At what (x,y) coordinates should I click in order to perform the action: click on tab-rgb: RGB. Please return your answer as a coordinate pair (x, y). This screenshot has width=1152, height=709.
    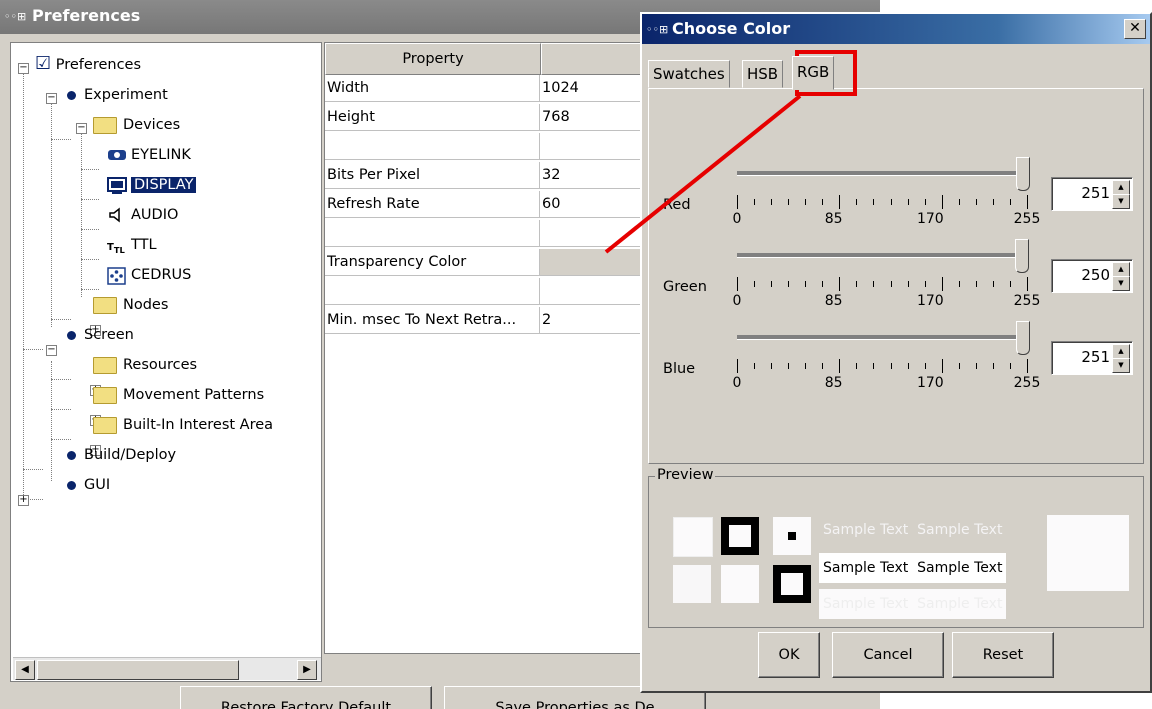
    Looking at the image, I should click on (813, 73).